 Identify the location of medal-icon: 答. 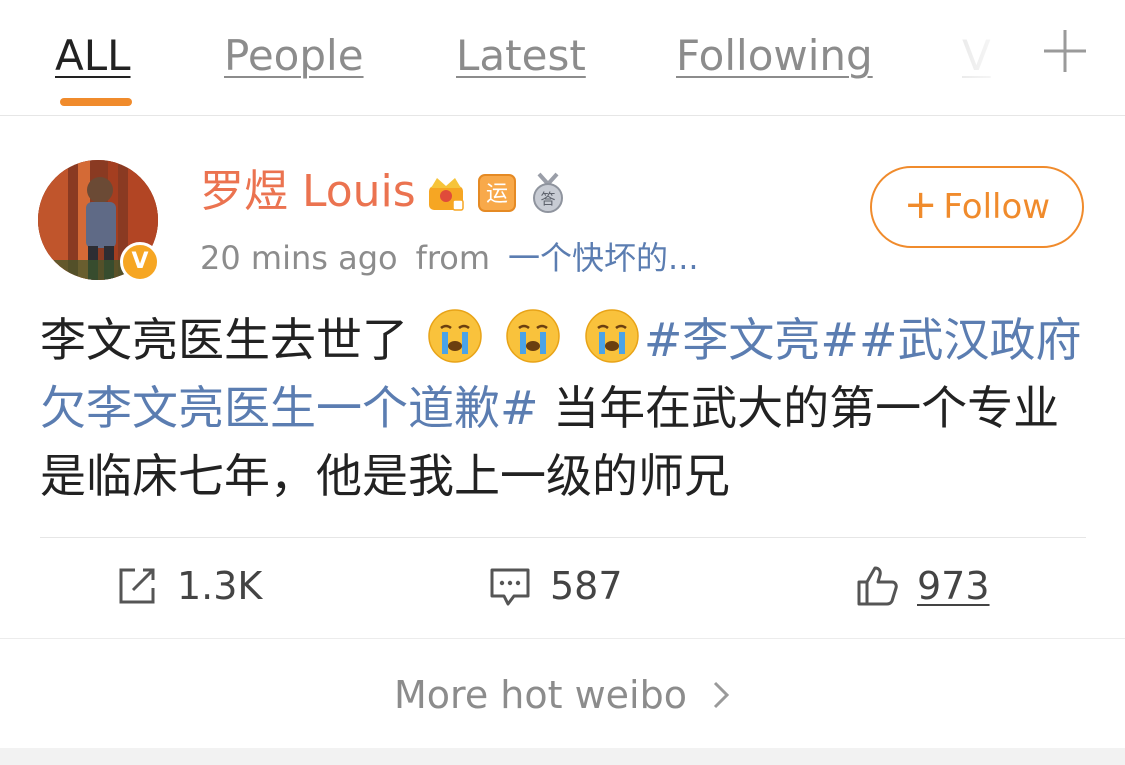
(548, 193).